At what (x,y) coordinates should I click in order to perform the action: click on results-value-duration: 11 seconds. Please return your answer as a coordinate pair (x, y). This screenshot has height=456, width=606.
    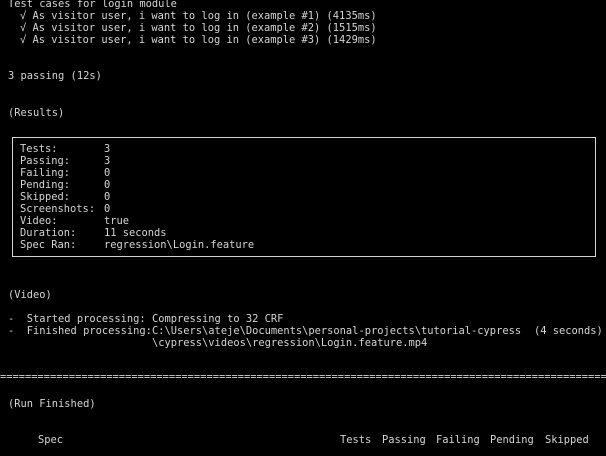
    Looking at the image, I should click on (135, 233).